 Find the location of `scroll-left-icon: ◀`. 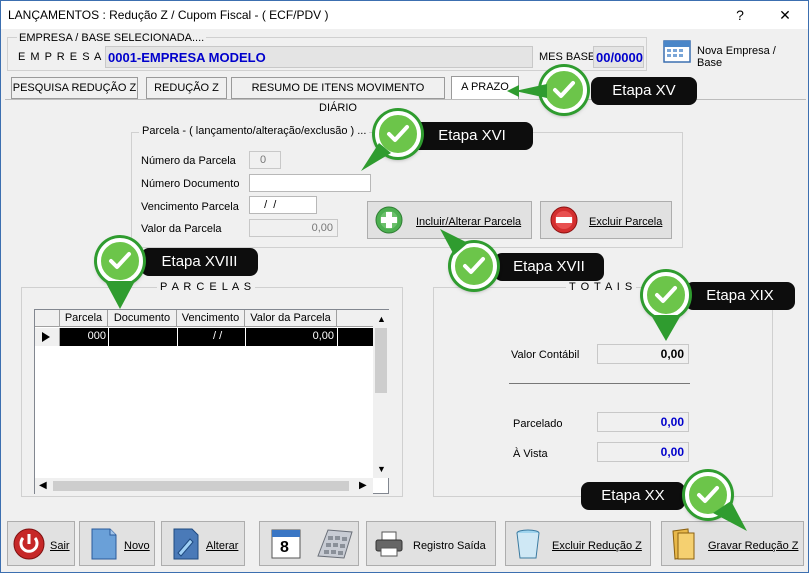

scroll-left-icon: ◀ is located at coordinates (43, 485).